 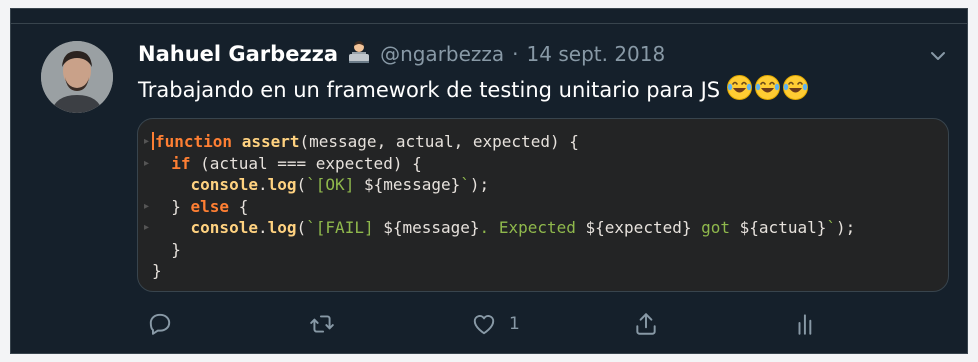 I want to click on tweet-date: 14 sept. 2018, so click(x=596, y=54).